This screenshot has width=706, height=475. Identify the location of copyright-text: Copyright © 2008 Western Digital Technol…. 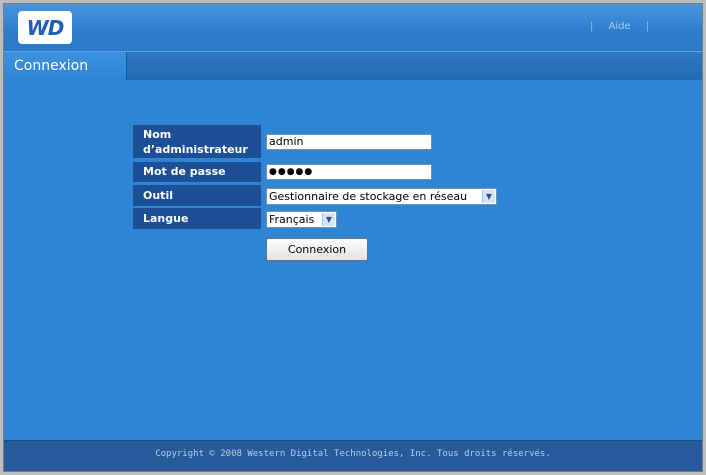
(353, 454).